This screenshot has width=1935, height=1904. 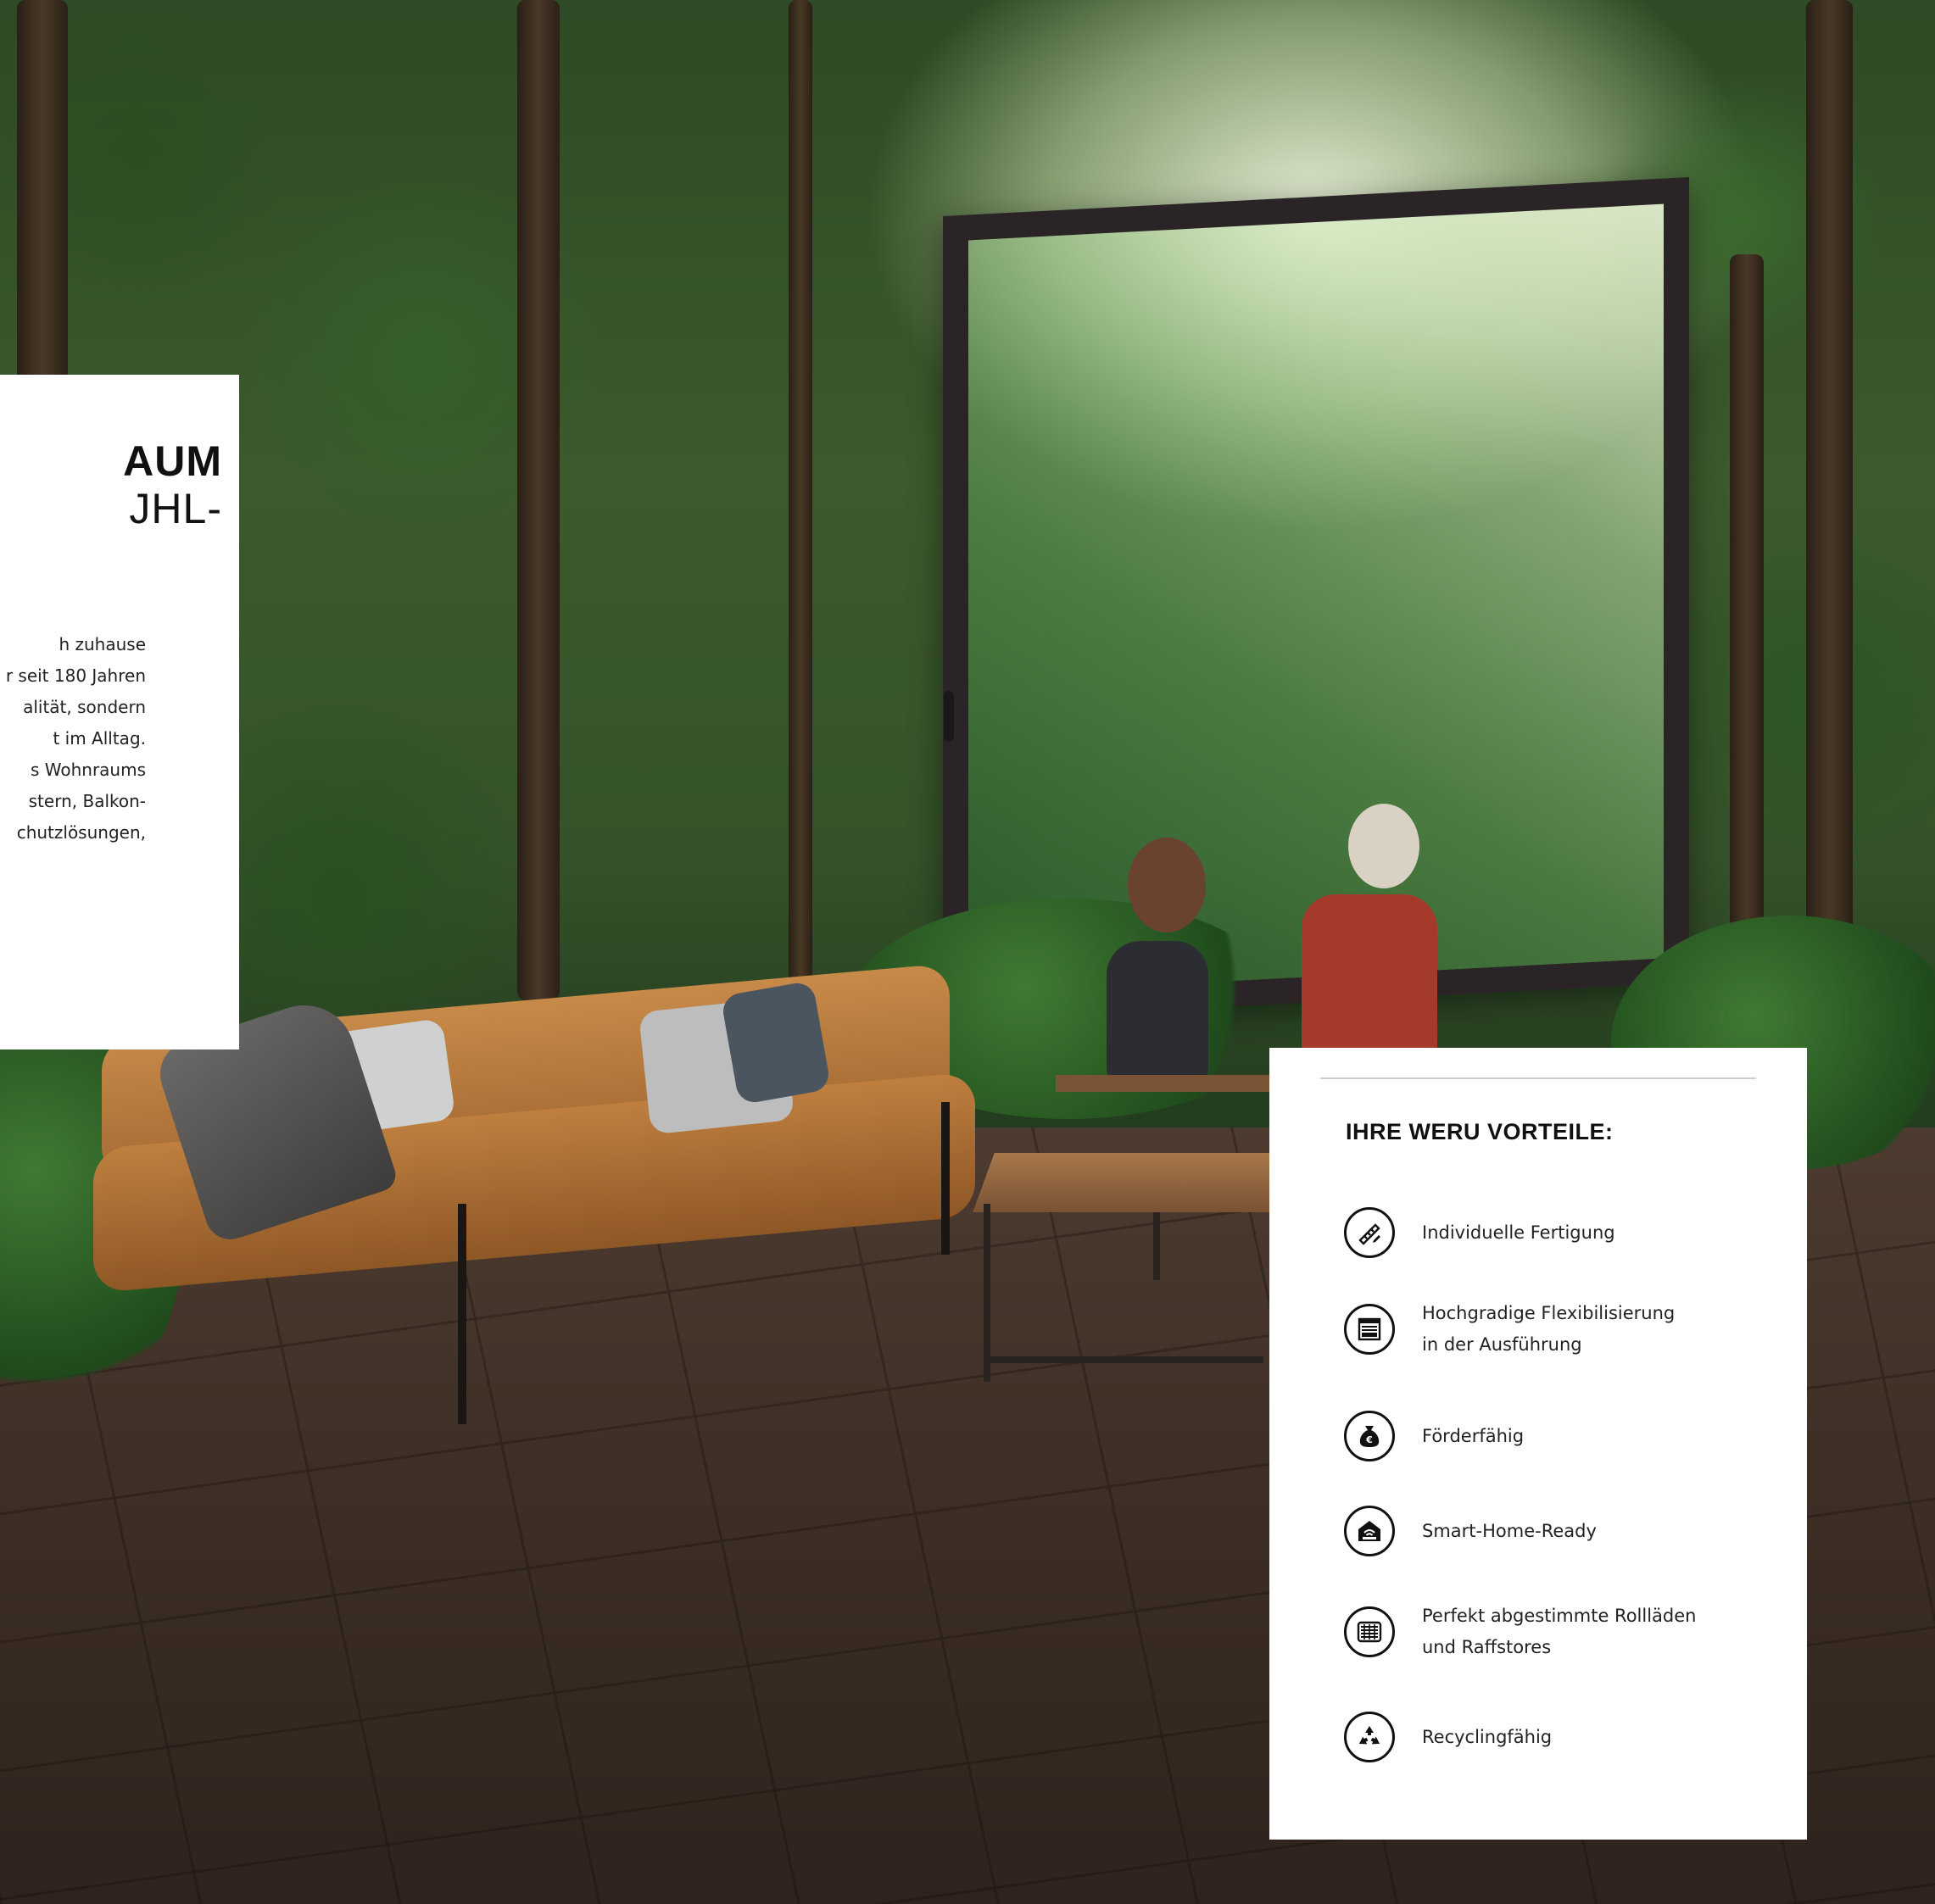 I want to click on benefit-item: Individuelle Fertigung, so click(x=1479, y=1233).